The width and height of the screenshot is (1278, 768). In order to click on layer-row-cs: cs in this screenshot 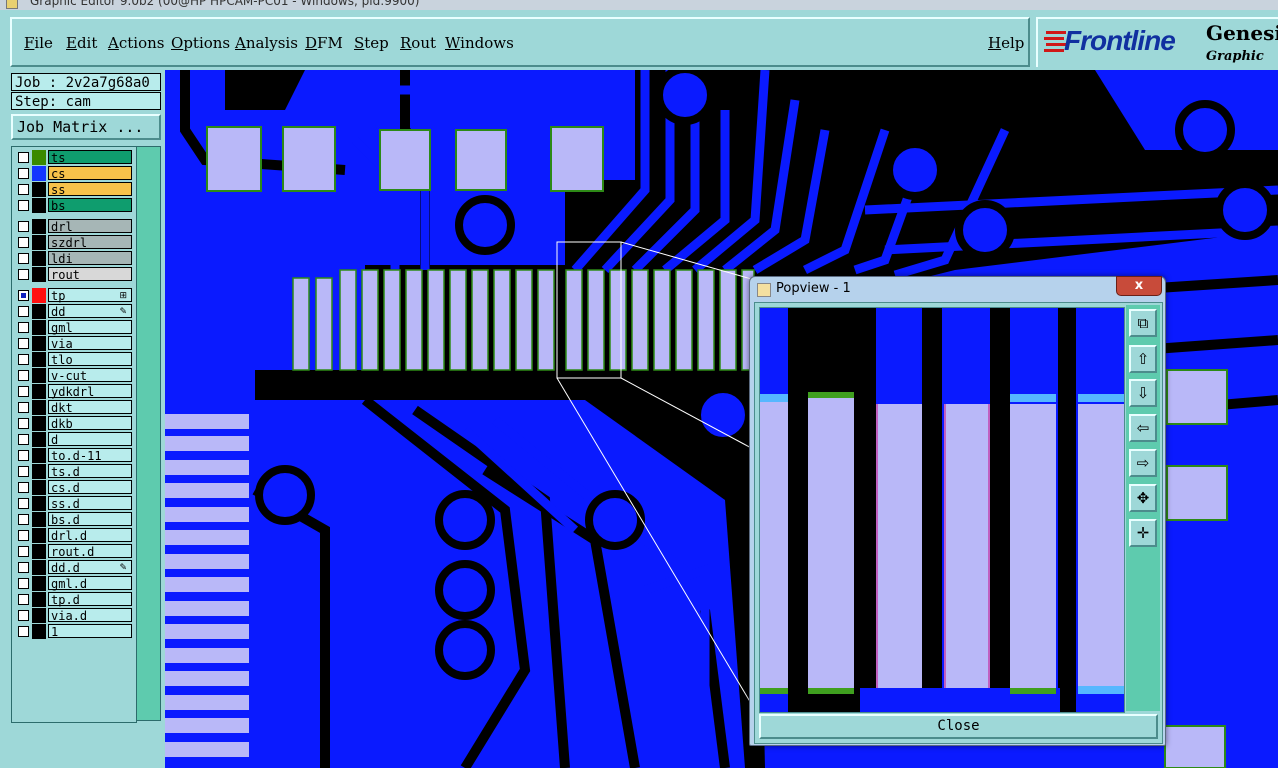, I will do `click(74, 173)`.